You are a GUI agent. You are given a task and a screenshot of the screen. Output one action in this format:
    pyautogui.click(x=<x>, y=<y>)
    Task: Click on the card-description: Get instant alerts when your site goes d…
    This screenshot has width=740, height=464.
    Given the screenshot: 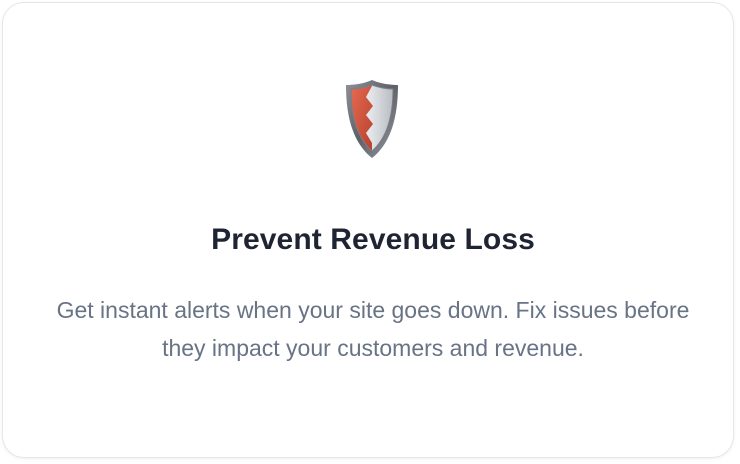 What is the action you would take?
    pyautogui.click(x=373, y=329)
    